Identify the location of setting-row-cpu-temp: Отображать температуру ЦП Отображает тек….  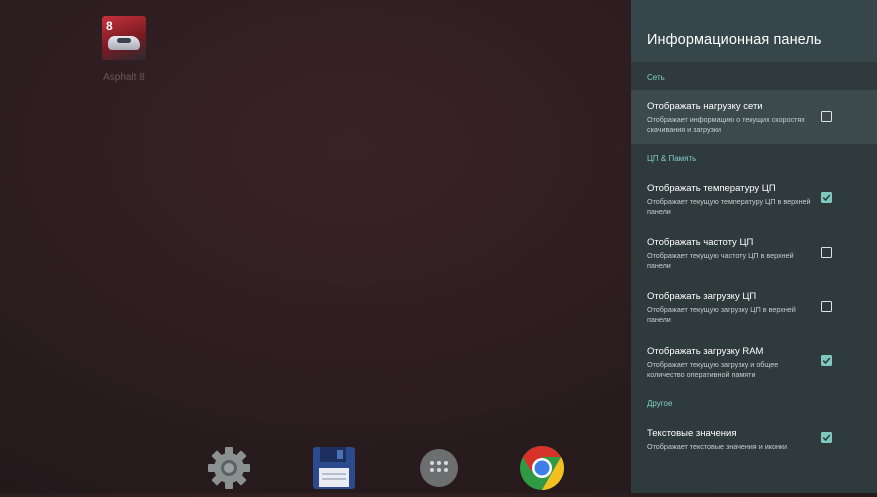
(754, 198).